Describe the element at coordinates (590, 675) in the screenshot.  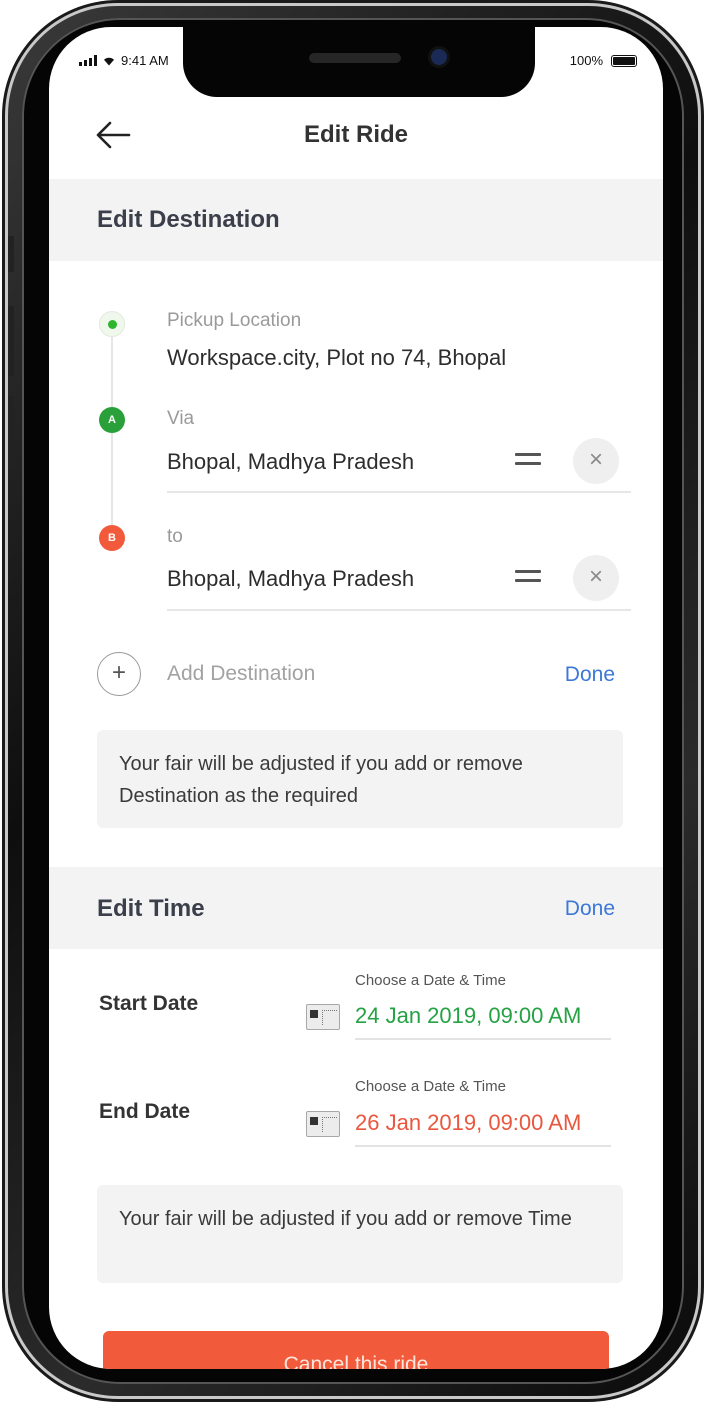
I see `destination-done-button: Done` at that location.